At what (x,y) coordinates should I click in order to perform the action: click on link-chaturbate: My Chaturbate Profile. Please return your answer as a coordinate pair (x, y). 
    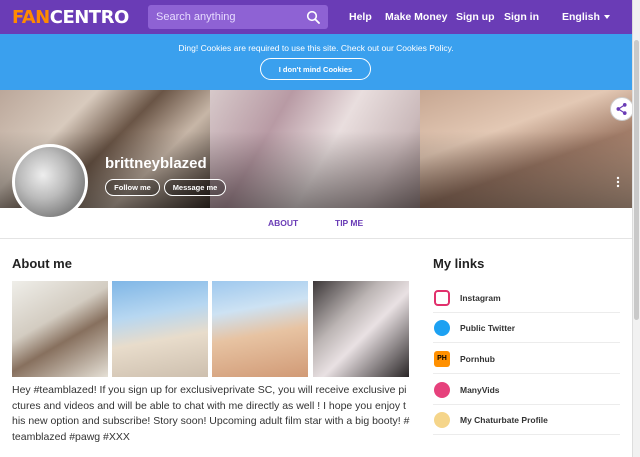
    Looking at the image, I should click on (526, 420).